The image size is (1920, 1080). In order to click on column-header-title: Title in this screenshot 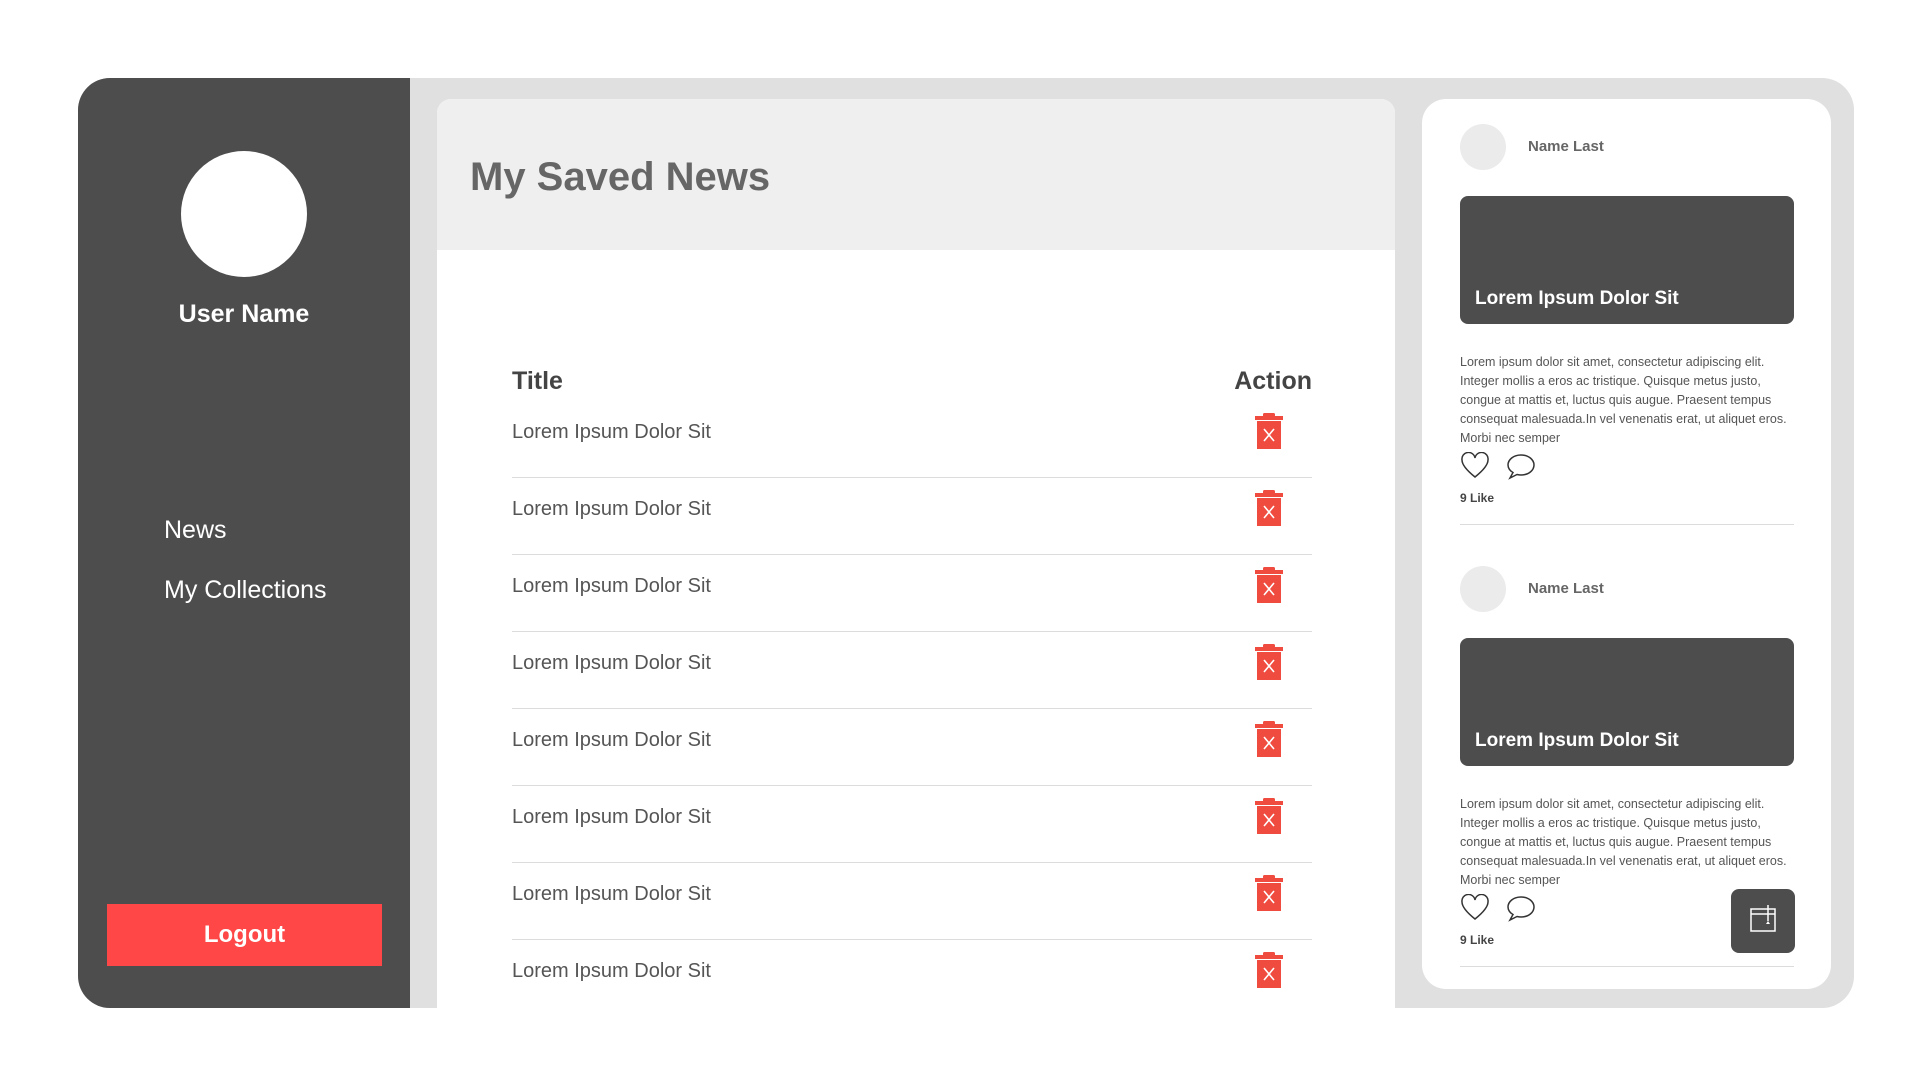, I will do `click(537, 381)`.